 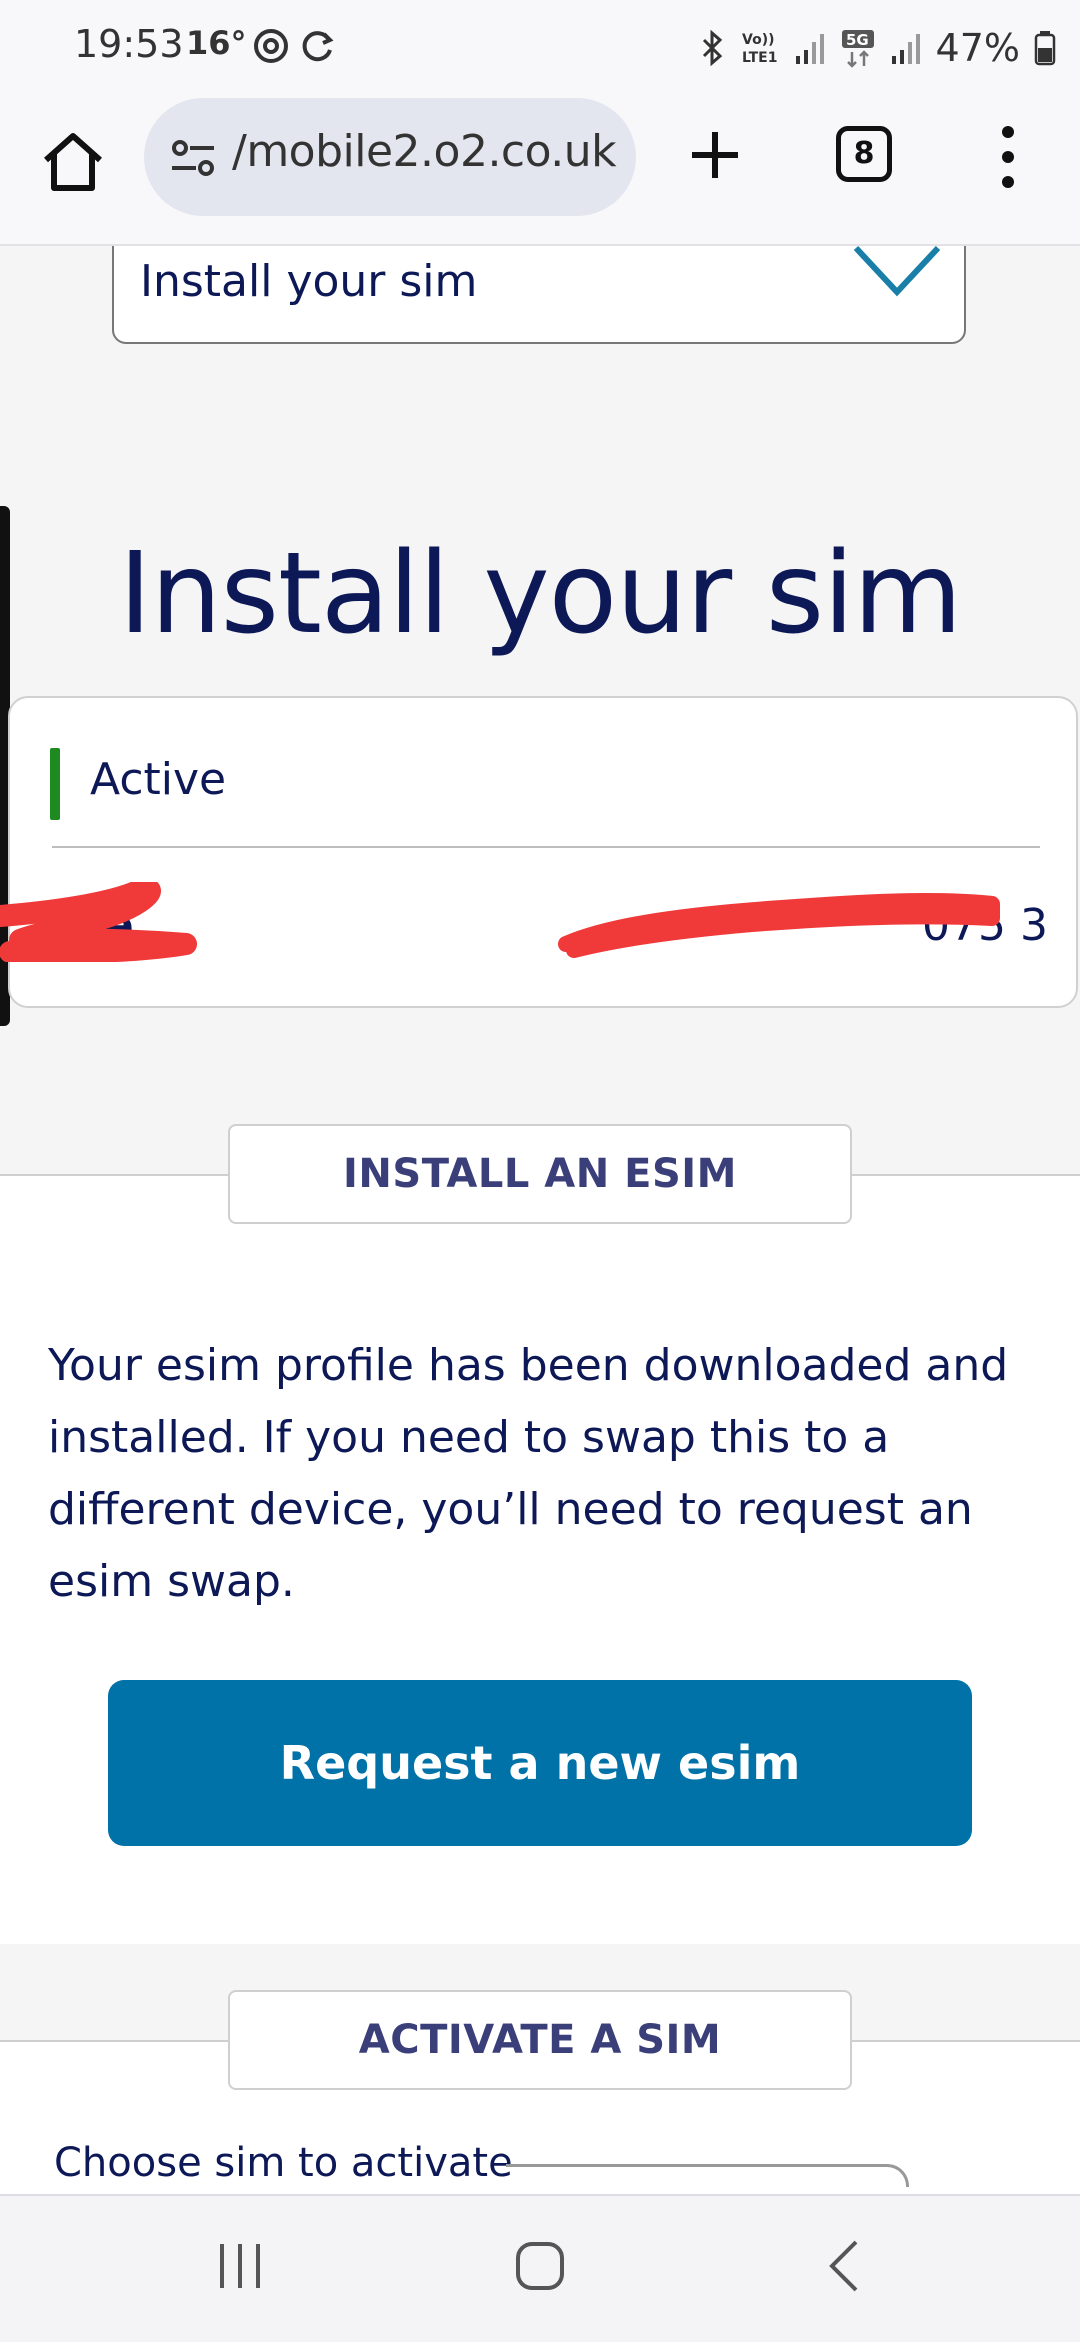 What do you see at coordinates (540, 1174) in the screenshot?
I see `install-esim-tab: INSTALL AN ESIM` at bounding box center [540, 1174].